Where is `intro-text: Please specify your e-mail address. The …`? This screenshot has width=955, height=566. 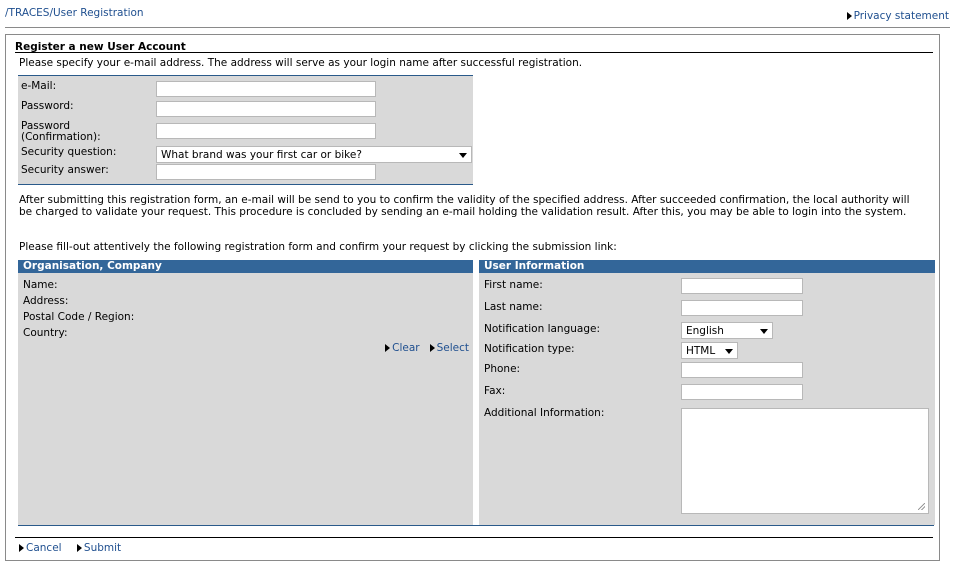
intro-text: Please specify your e-mail address. The … is located at coordinates (301, 63).